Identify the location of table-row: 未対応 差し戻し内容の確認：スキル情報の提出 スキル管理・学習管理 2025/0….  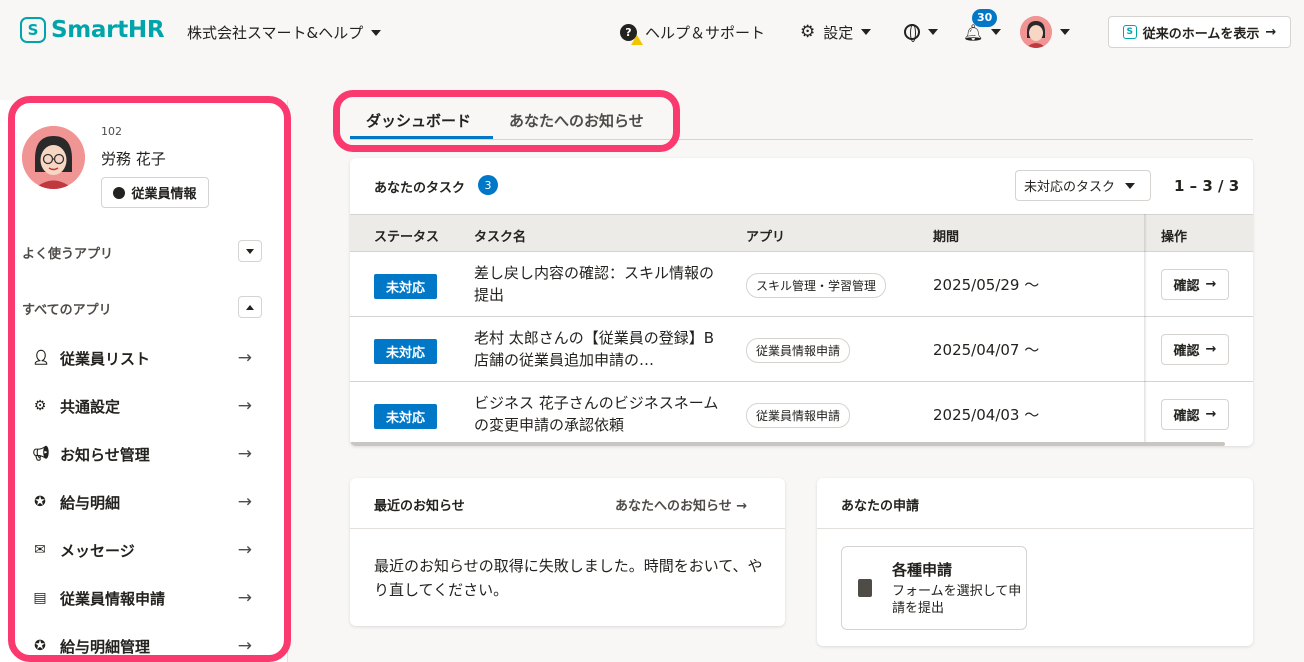
(801, 284).